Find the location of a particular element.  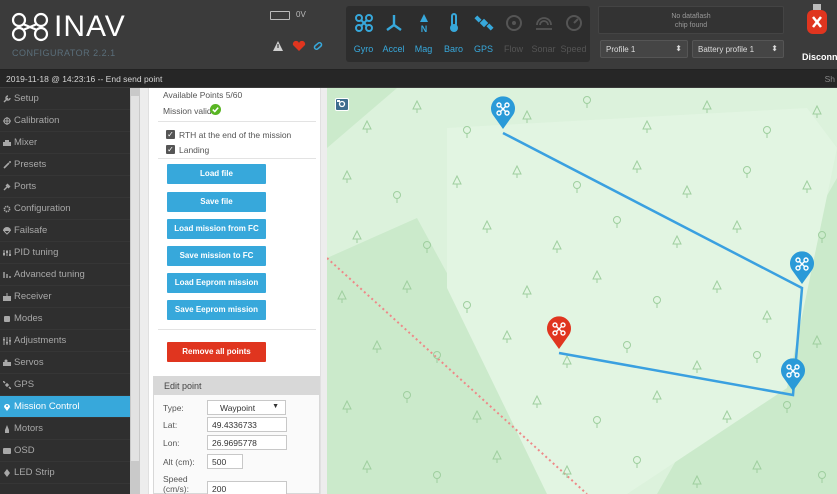

logo-text: INAV is located at coordinates (90, 26).